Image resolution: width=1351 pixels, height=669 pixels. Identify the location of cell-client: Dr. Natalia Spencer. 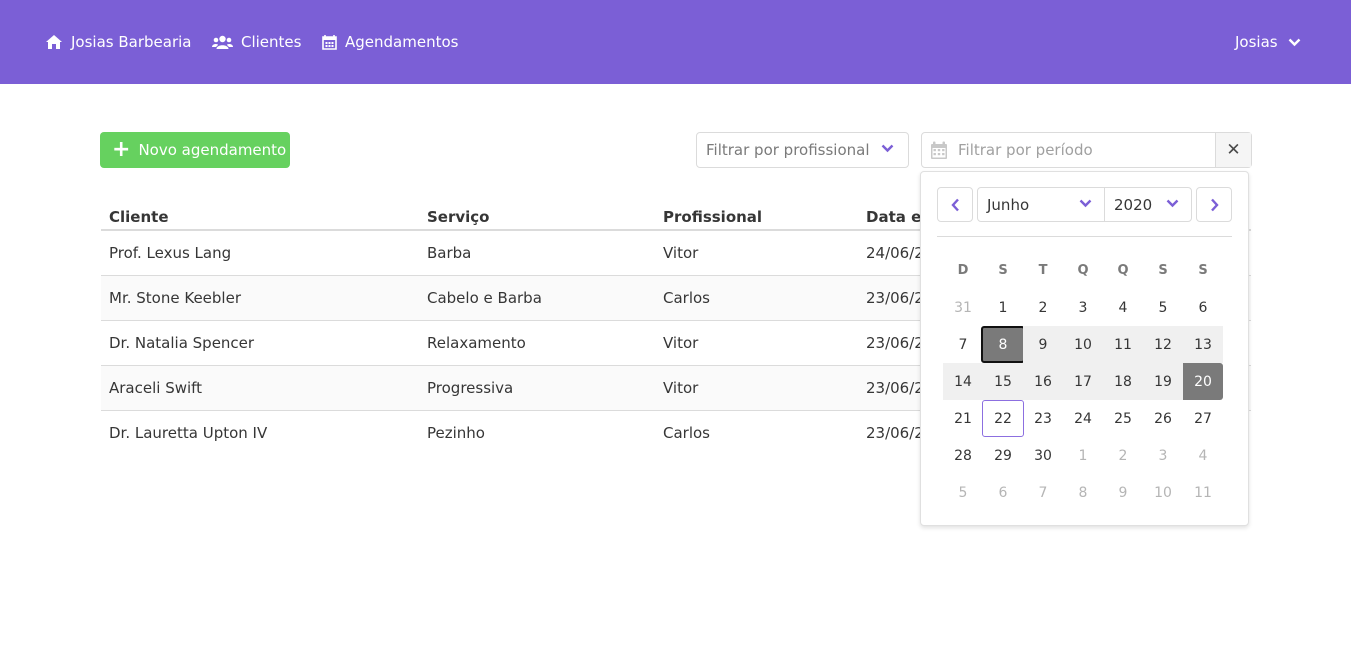
(260, 343).